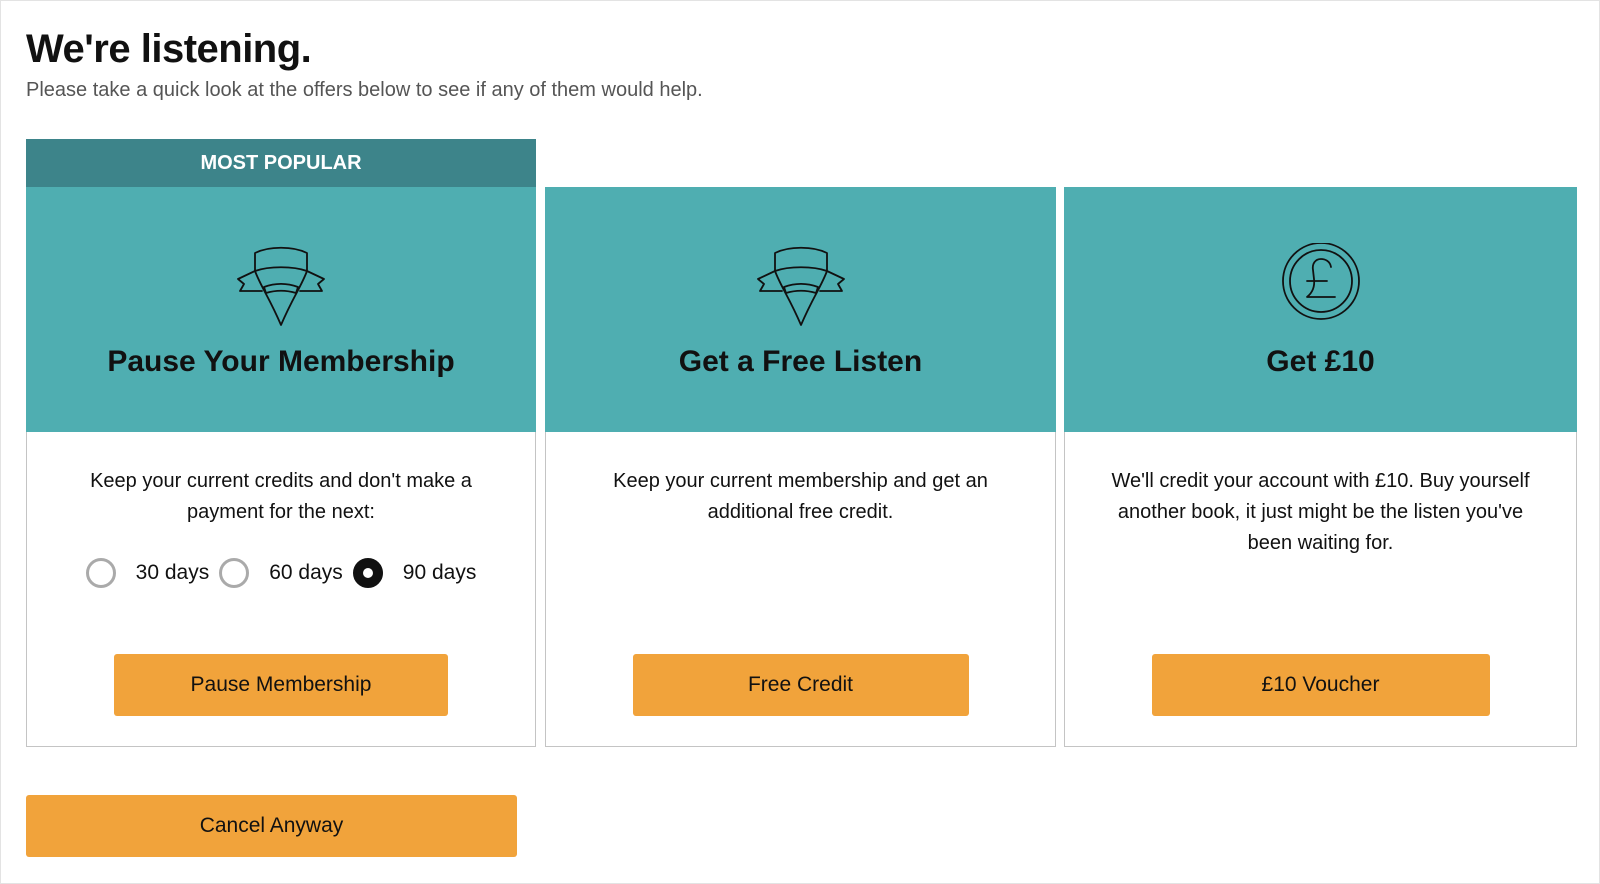  What do you see at coordinates (281, 685) in the screenshot?
I see `pause-membership-button: Pause Membership` at bounding box center [281, 685].